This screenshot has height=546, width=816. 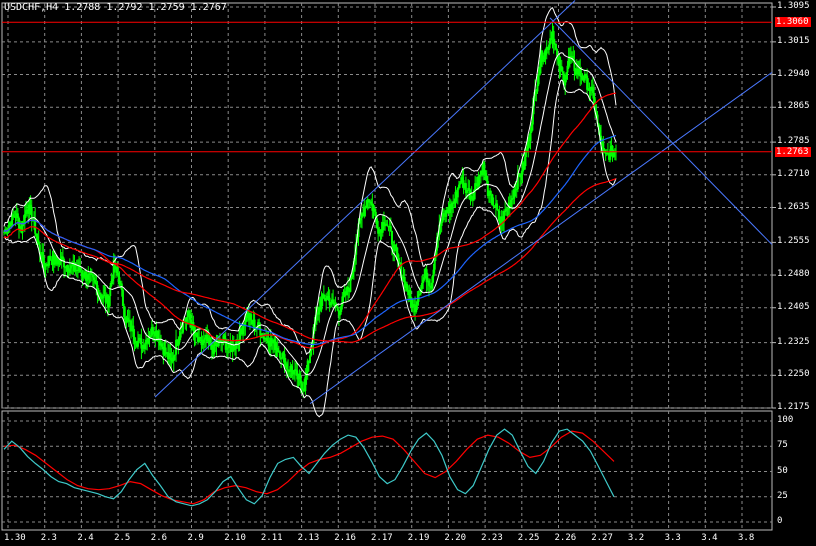 What do you see at coordinates (793, 173) in the screenshot?
I see `price-axis-label: 1.2710` at bounding box center [793, 173].